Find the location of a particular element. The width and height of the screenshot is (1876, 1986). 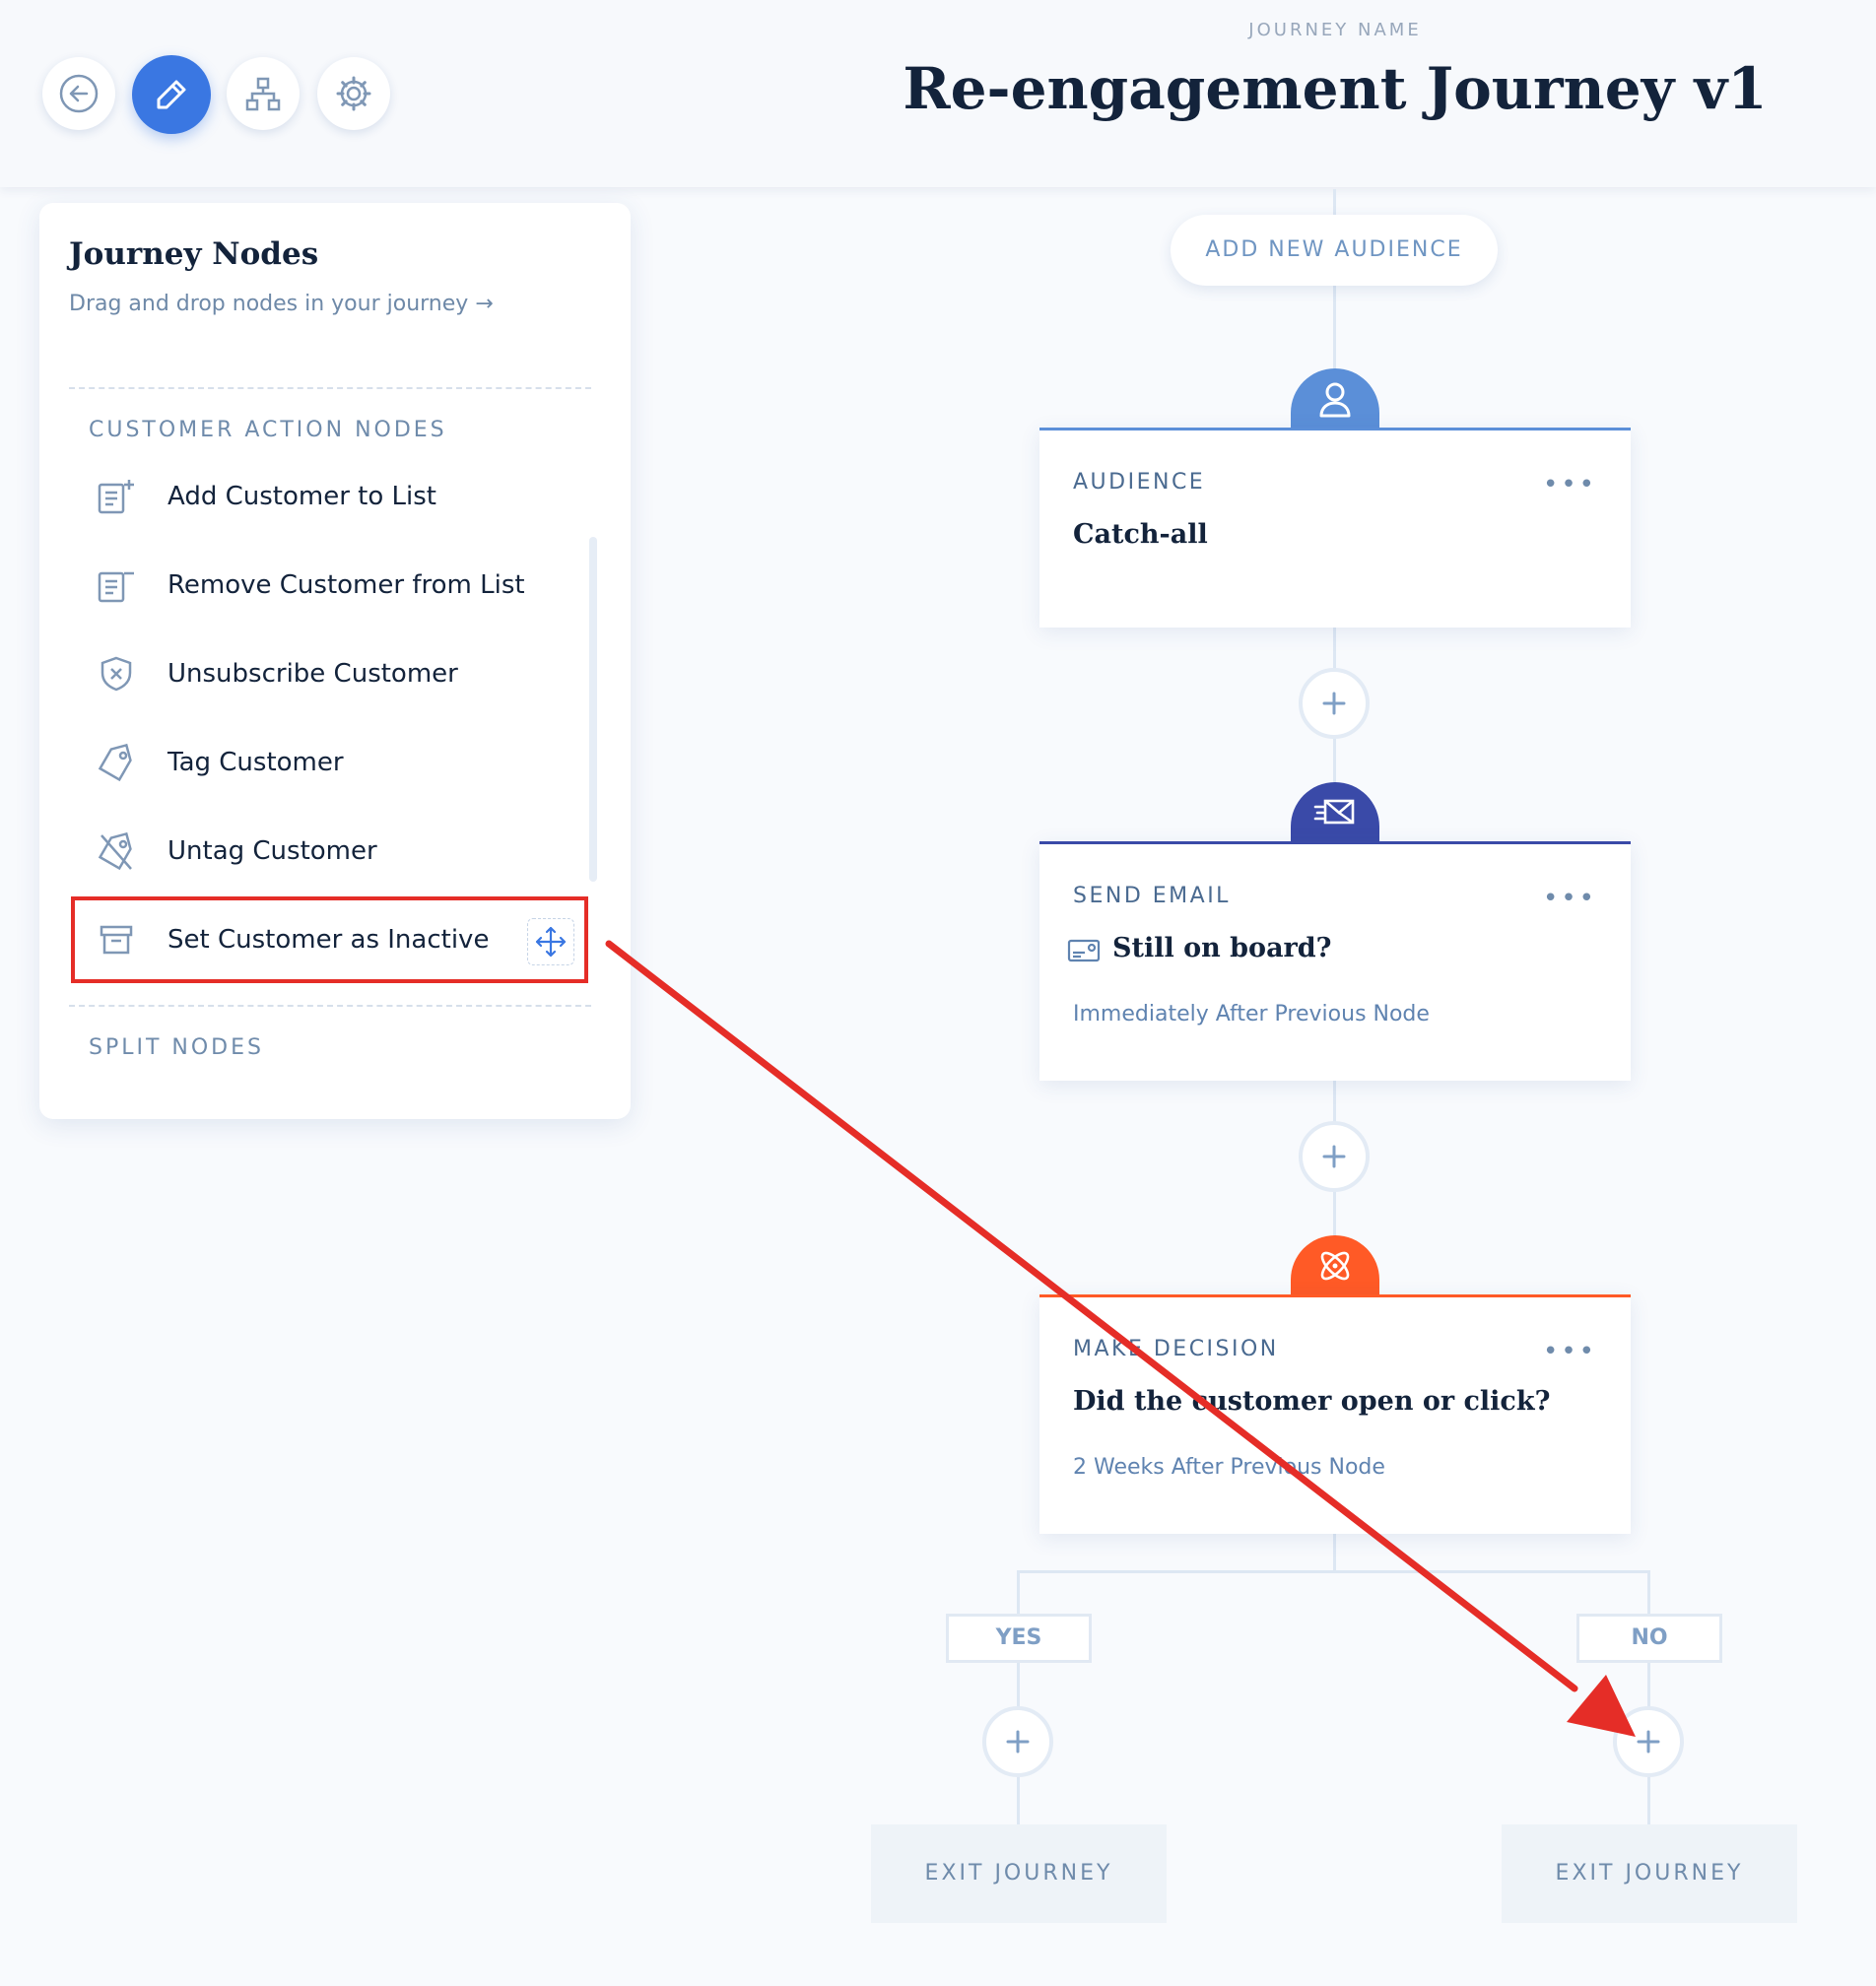

list-add-icon is located at coordinates (117, 496).